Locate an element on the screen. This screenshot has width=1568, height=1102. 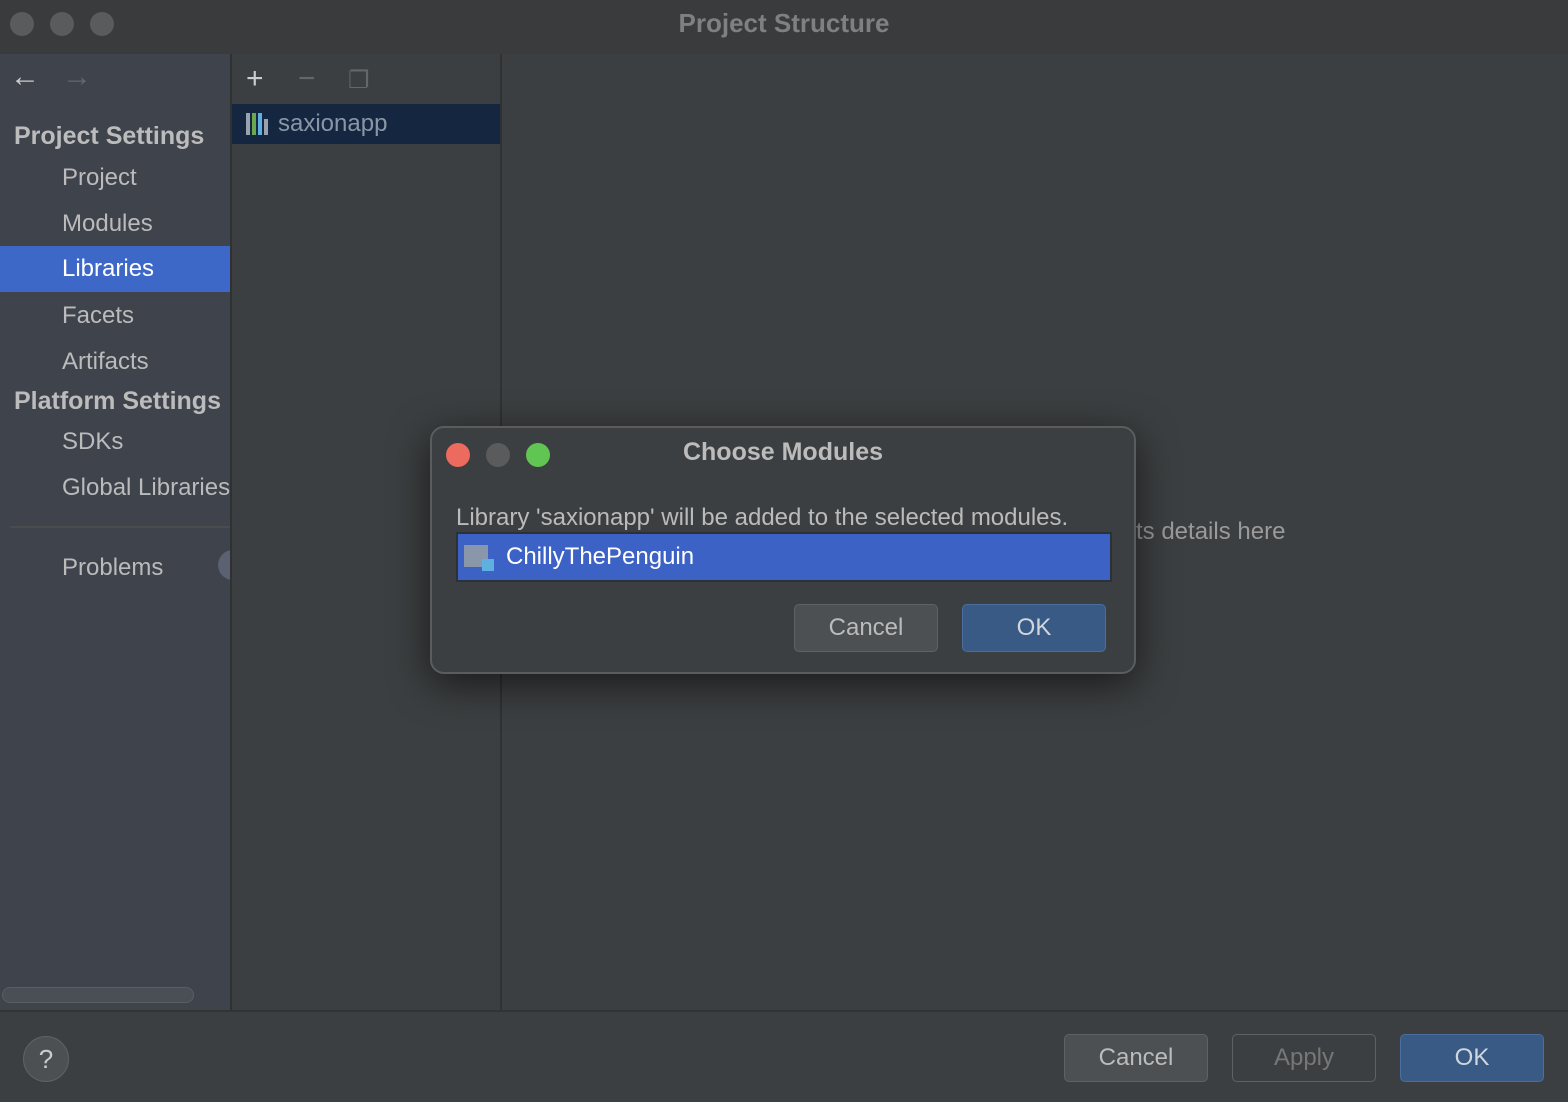
sidebar-item-facets: Facets is located at coordinates (115, 316).